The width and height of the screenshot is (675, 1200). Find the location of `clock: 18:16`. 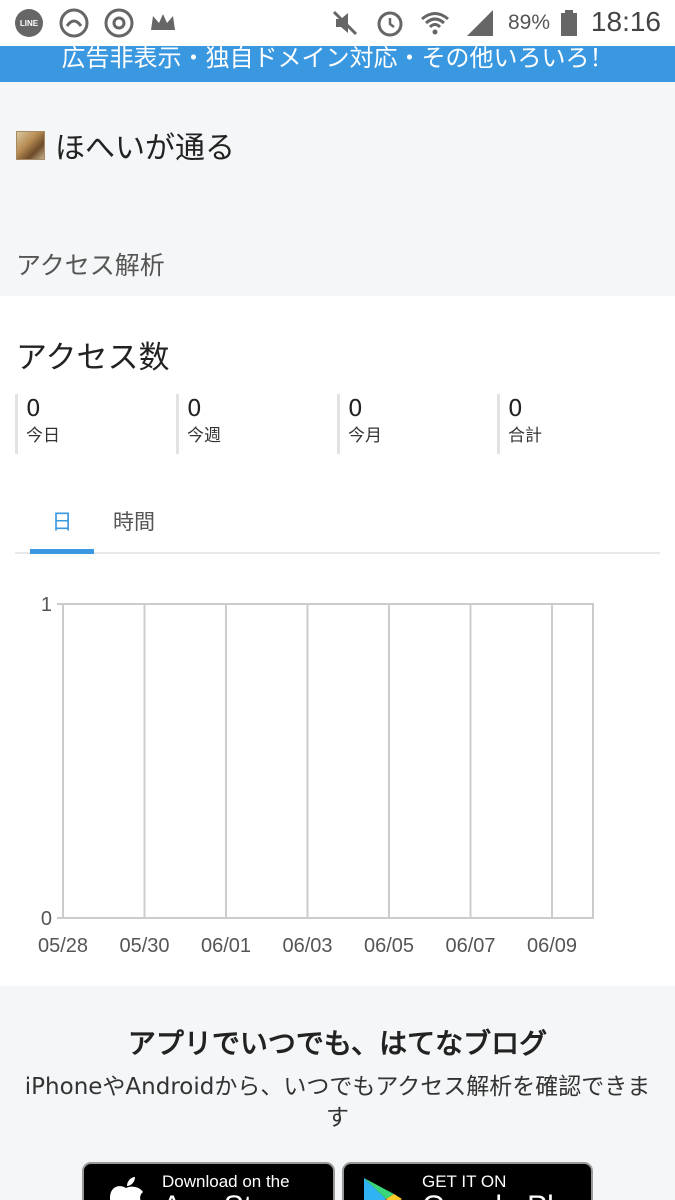

clock: 18:16 is located at coordinates (625, 21).